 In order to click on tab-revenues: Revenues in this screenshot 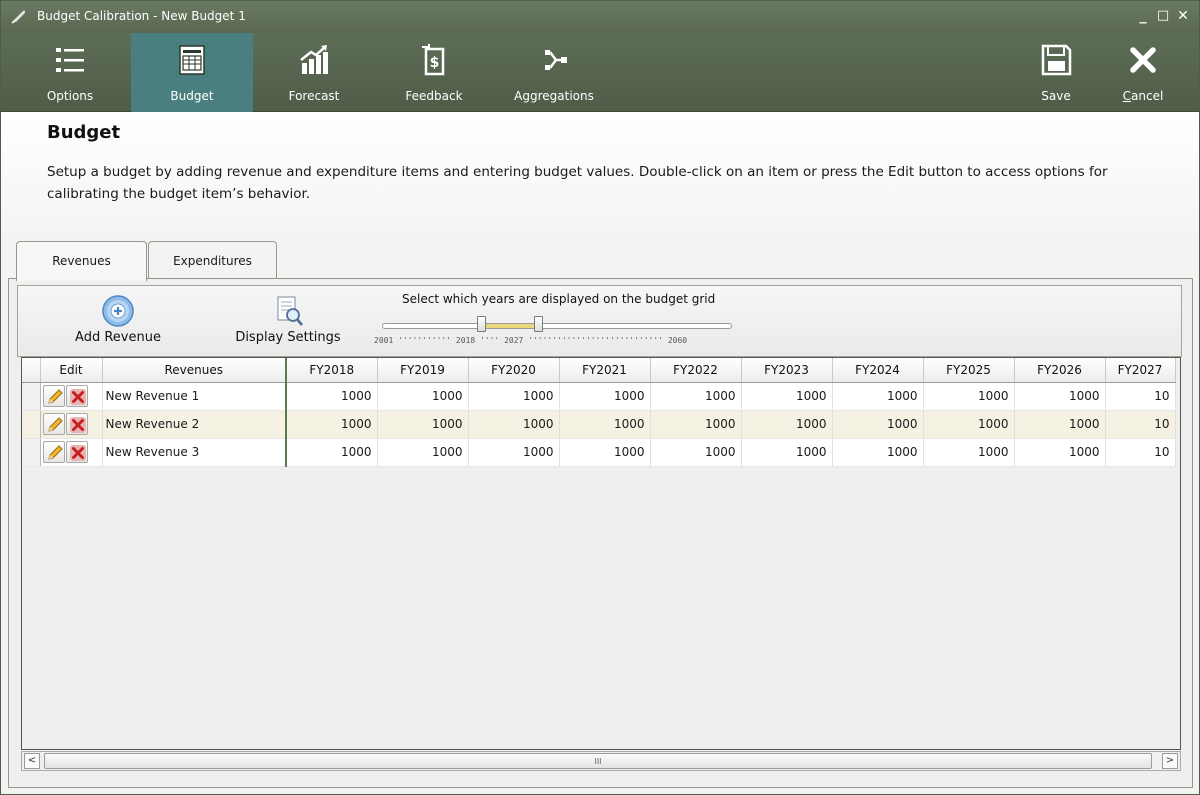, I will do `click(81, 261)`.